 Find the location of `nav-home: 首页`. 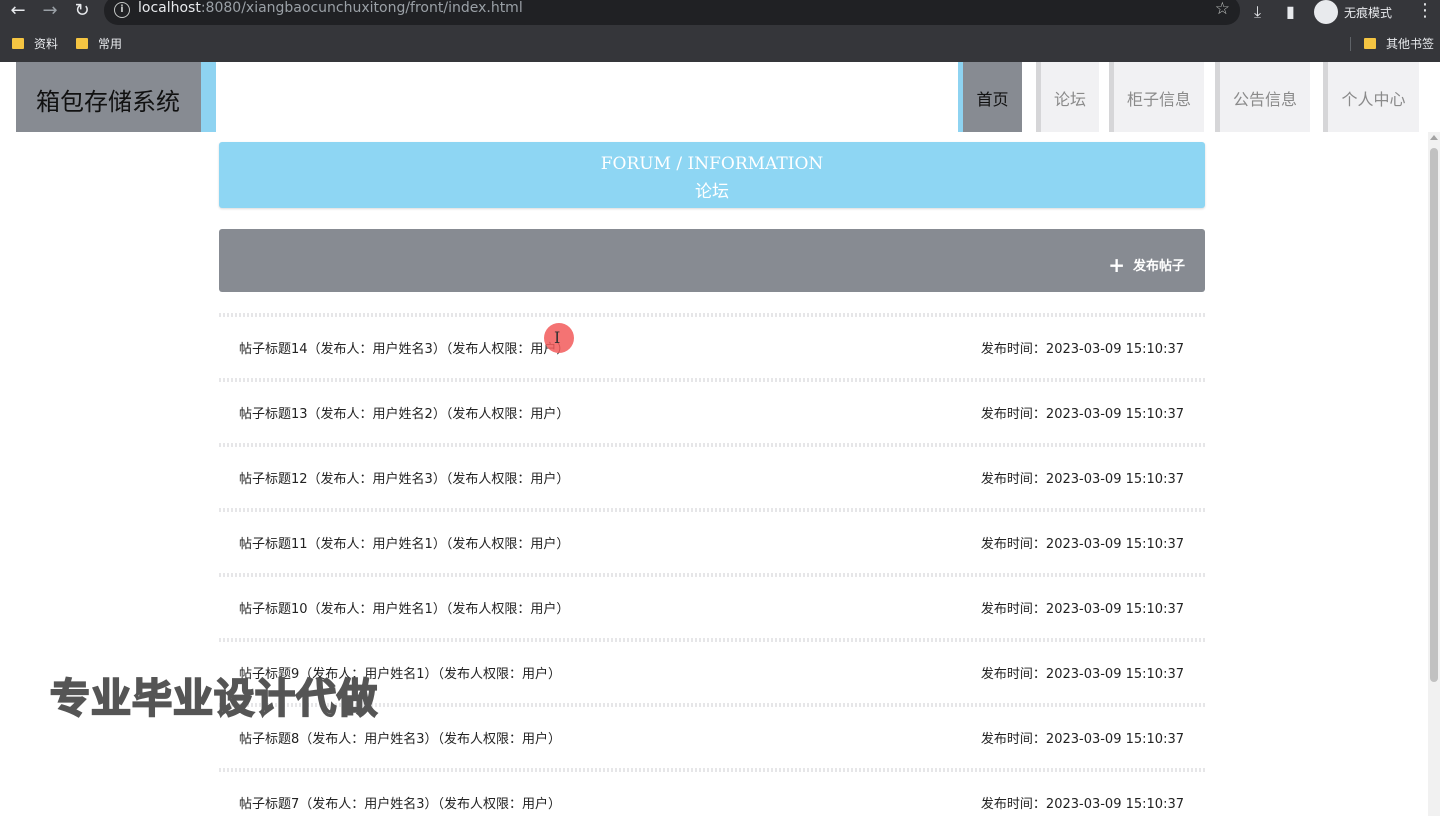

nav-home: 首页 is located at coordinates (990, 97).